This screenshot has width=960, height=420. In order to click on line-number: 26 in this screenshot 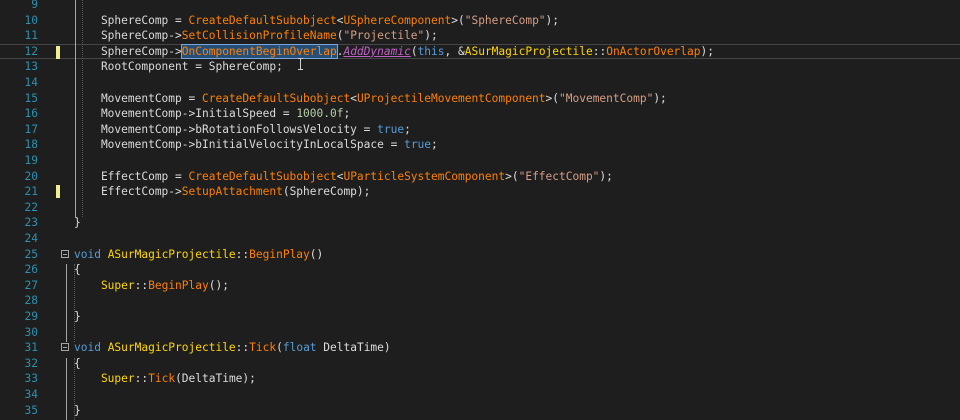, I will do `click(31, 270)`.